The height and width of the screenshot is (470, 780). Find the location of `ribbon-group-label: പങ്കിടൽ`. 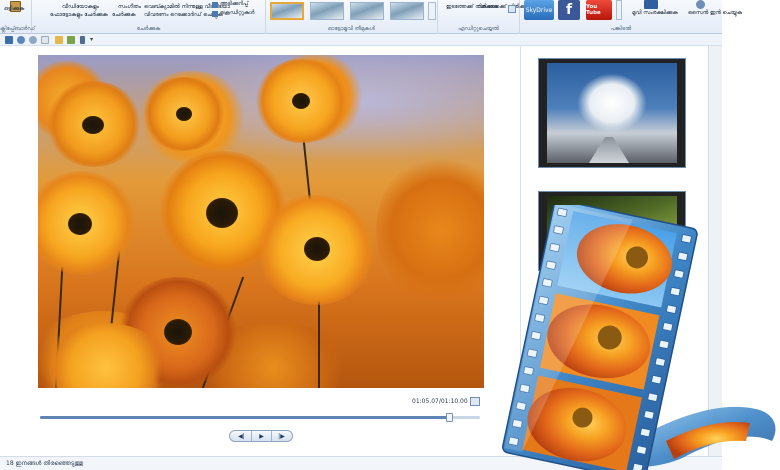

ribbon-group-label: പങ്കിടൽ is located at coordinates (621, 29).